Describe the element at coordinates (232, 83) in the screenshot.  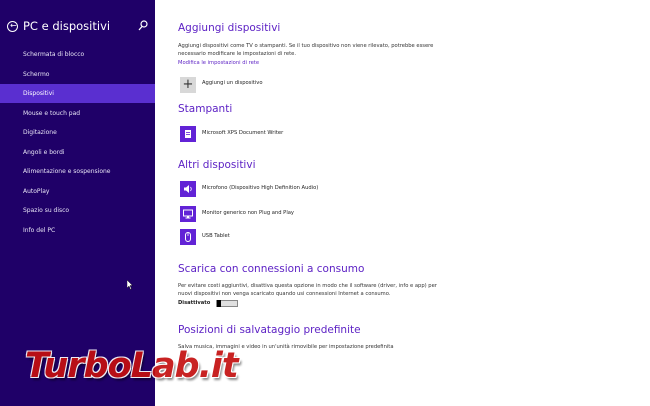
I see `add-device-label: Aggiungi un dispositivo` at that location.